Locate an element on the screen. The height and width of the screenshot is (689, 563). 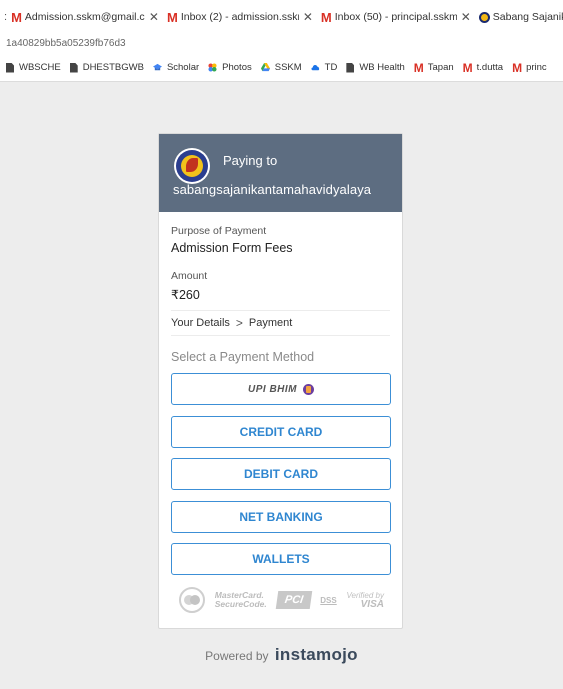
dss-logo: DSS is located at coordinates (328, 600).